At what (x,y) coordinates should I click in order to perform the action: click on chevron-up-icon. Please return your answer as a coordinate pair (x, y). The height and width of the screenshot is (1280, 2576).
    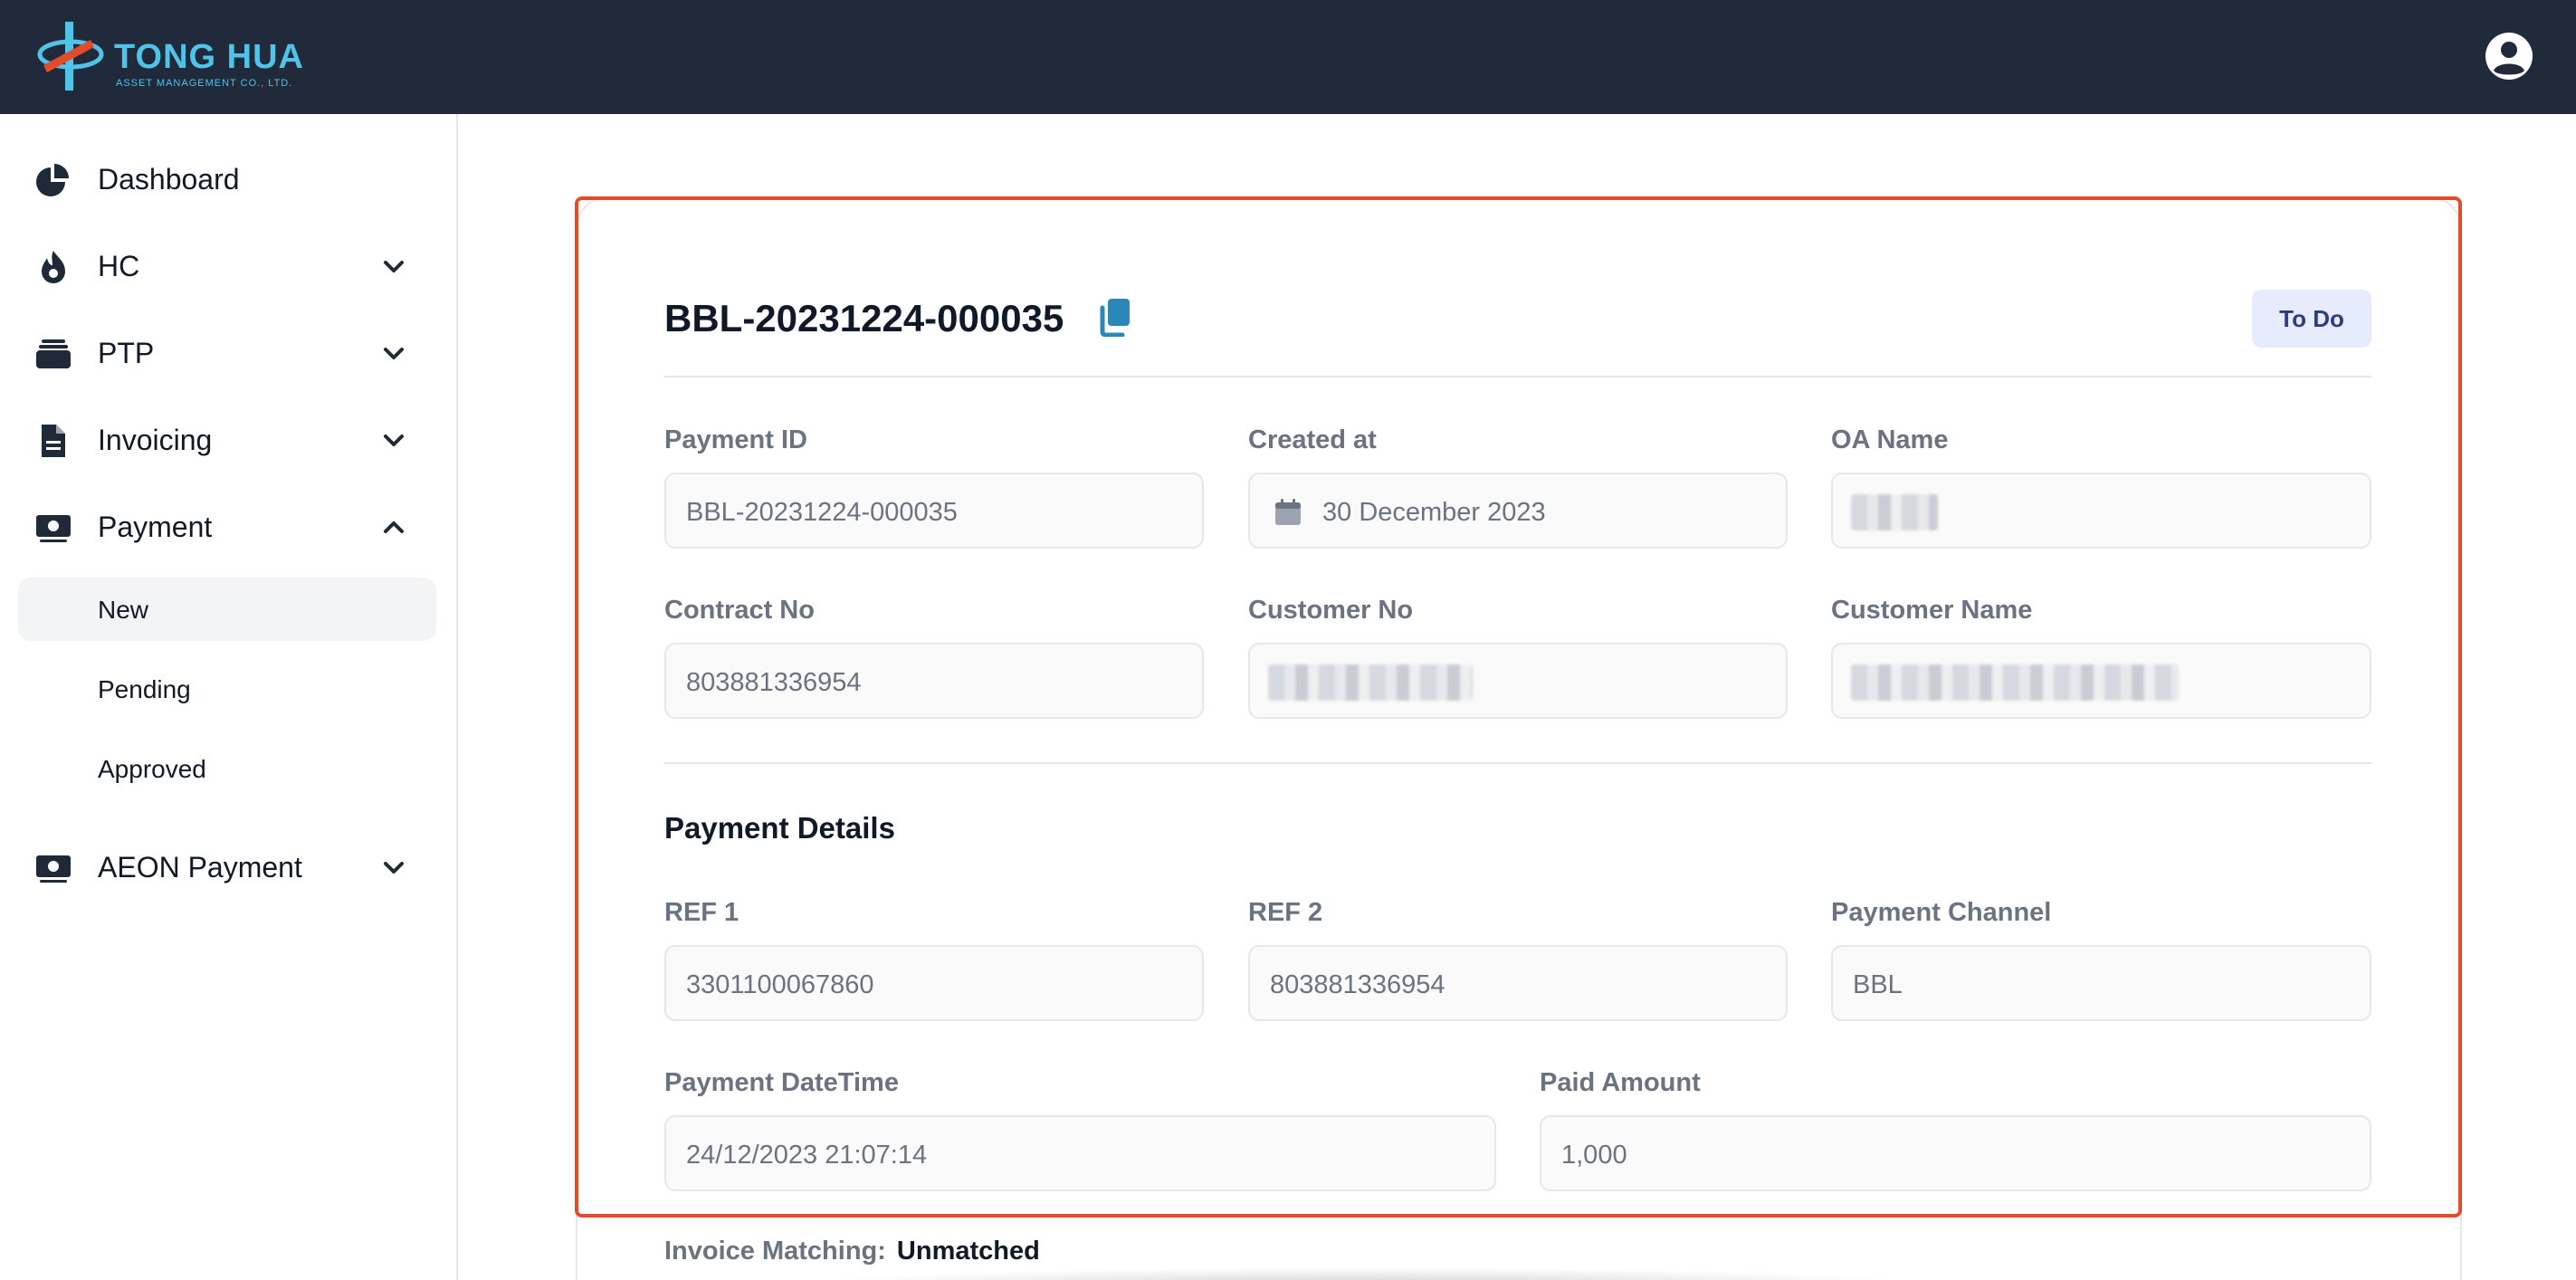
    Looking at the image, I should click on (394, 527).